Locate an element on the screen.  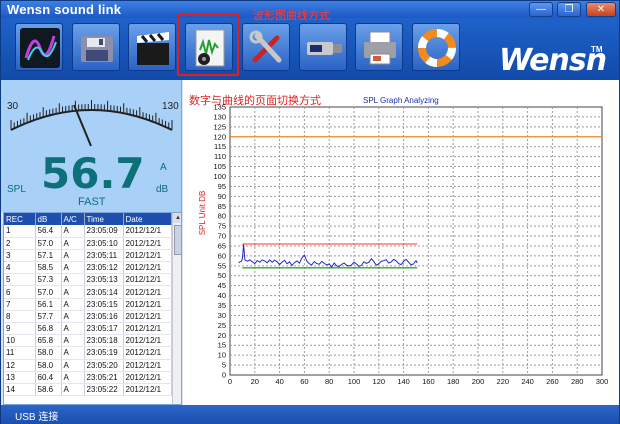
minimize-button: — is located at coordinates (541, 9).